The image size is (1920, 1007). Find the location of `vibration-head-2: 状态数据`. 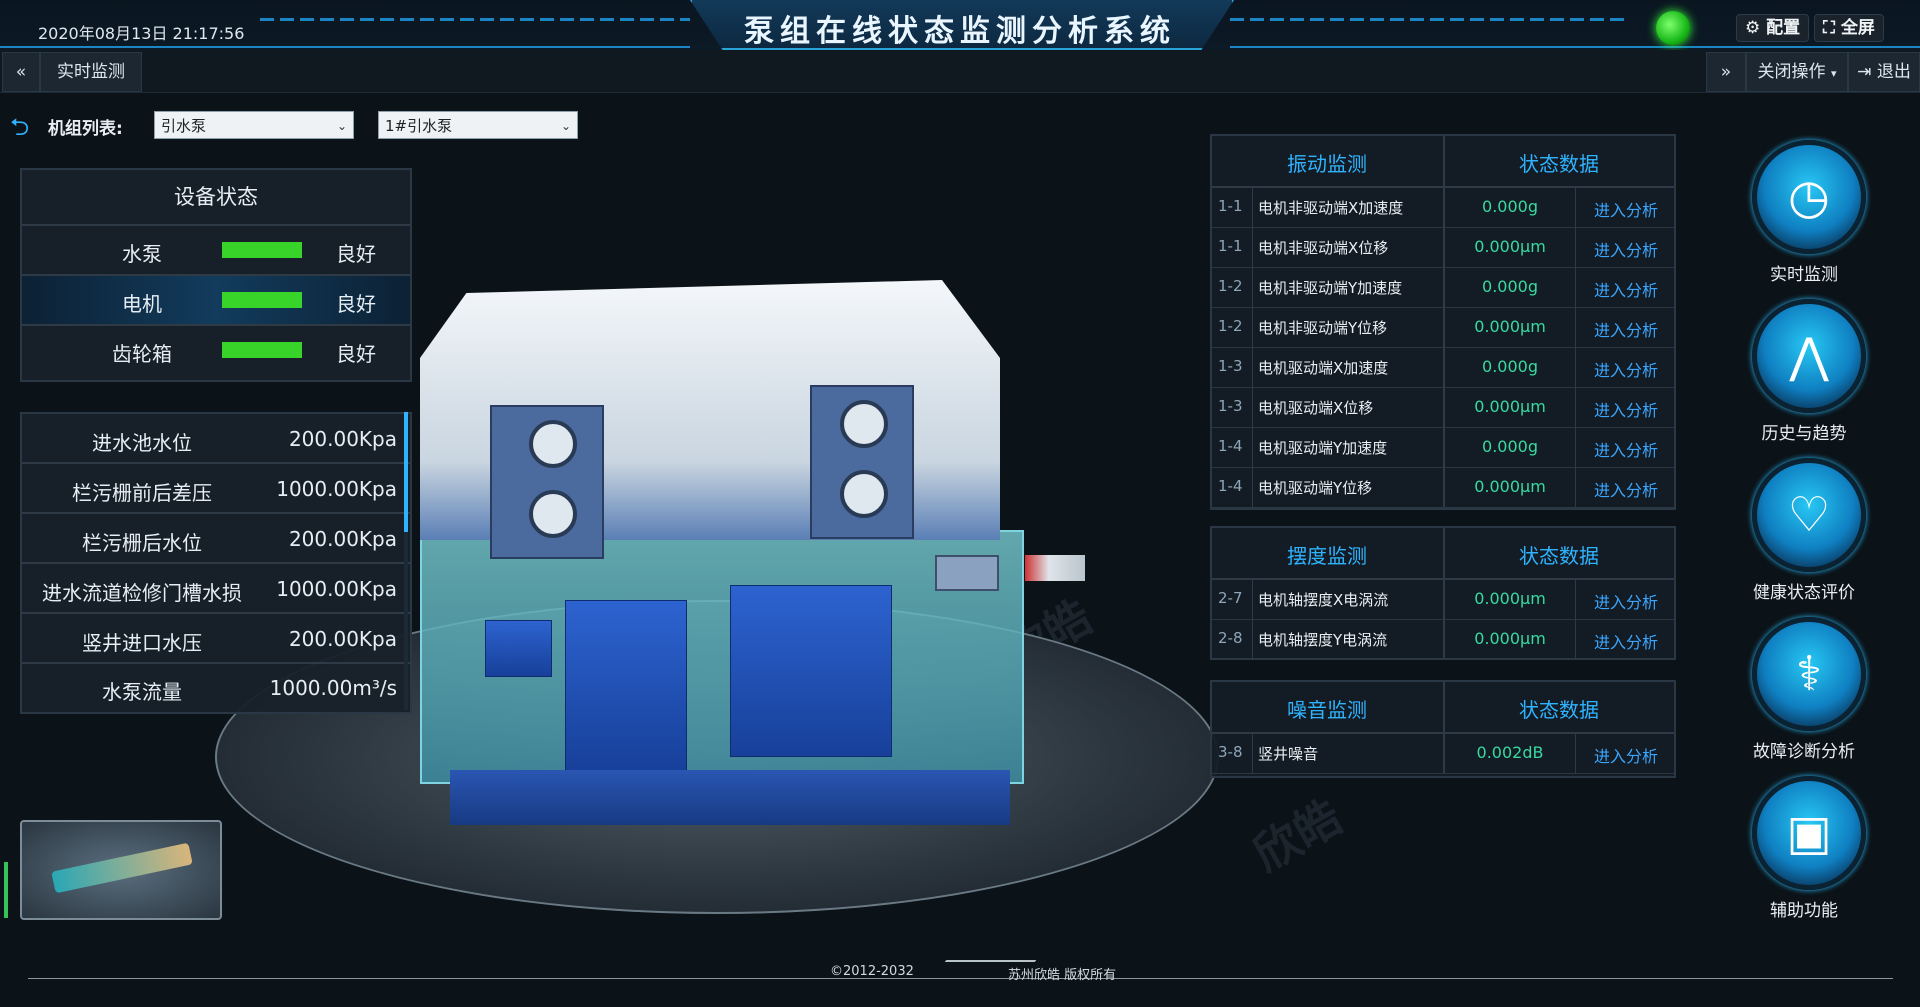

vibration-head-2: 状态数据 is located at coordinates (1559, 164).